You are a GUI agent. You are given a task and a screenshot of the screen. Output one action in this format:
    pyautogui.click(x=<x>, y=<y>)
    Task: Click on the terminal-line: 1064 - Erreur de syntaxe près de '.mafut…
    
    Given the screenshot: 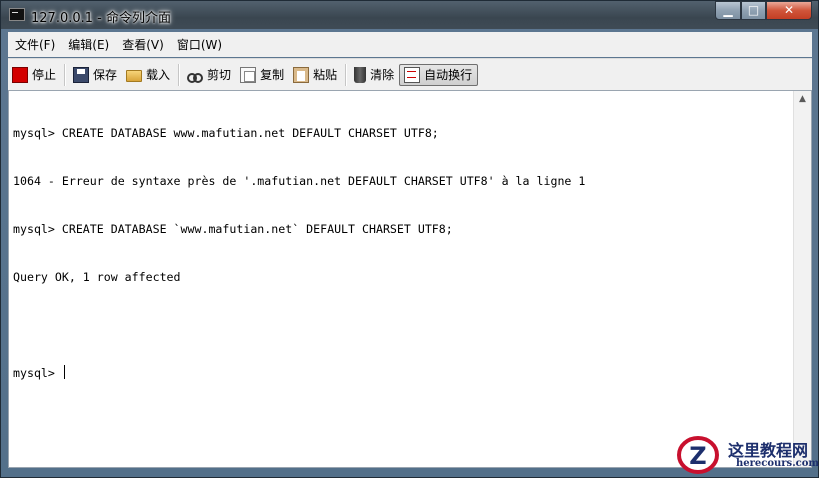 What is the action you would take?
    pyautogui.click(x=299, y=181)
    